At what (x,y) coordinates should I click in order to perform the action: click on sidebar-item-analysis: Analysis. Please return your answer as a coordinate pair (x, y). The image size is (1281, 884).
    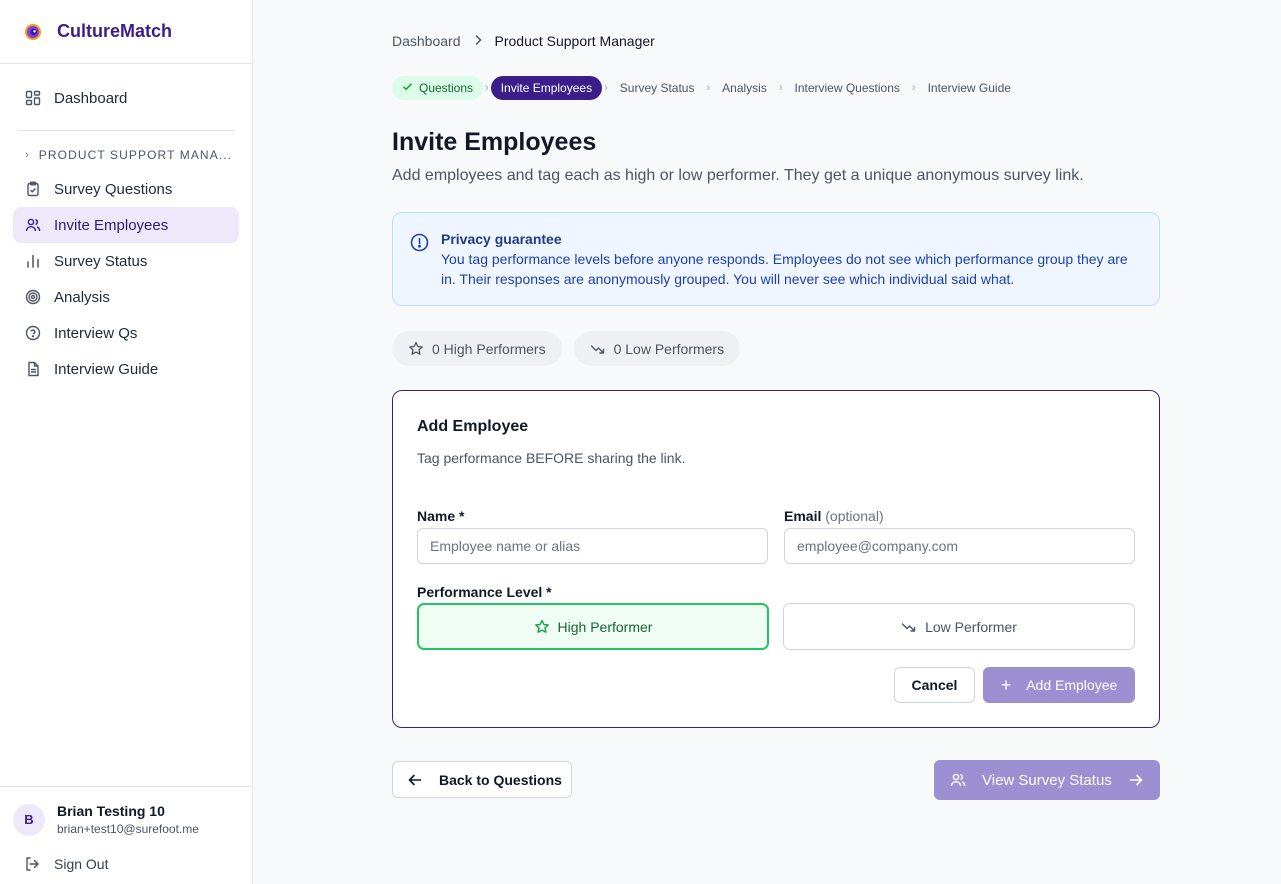
    Looking at the image, I should click on (126, 297).